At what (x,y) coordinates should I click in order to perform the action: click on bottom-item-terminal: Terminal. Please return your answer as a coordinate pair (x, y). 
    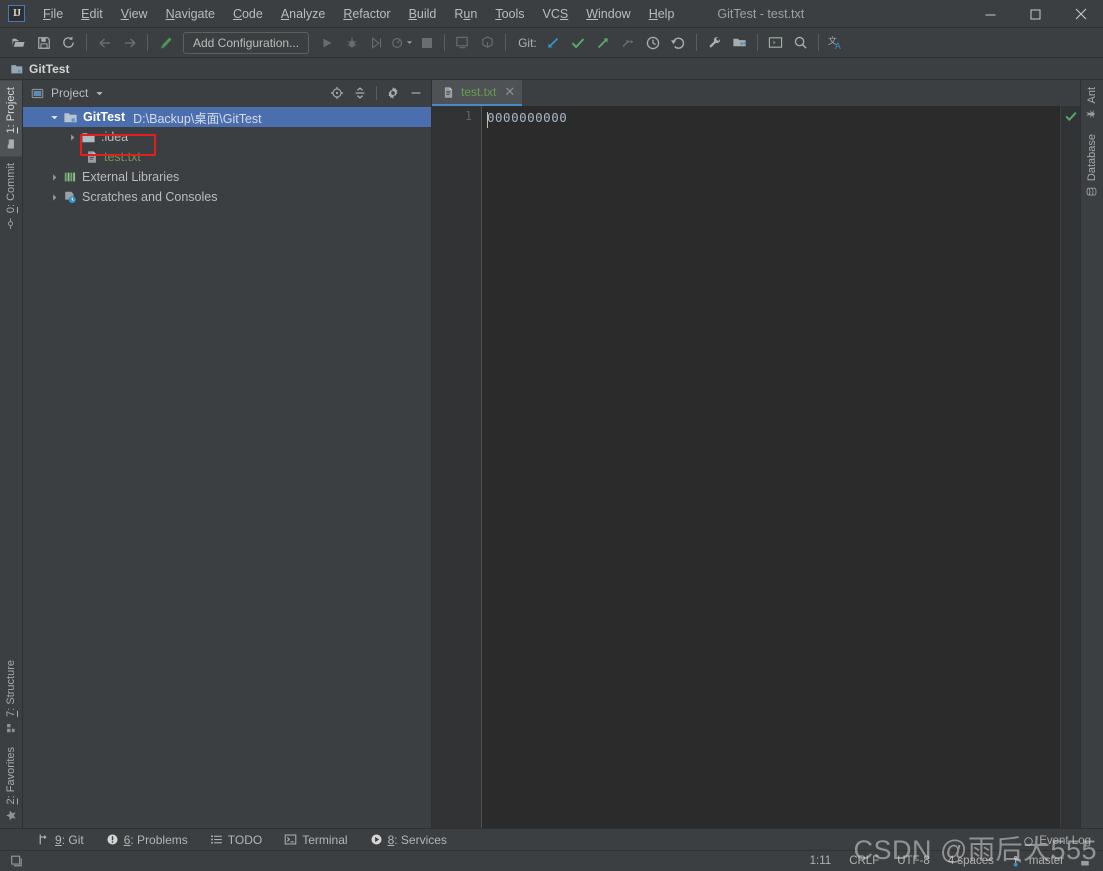
    Looking at the image, I should click on (315, 840).